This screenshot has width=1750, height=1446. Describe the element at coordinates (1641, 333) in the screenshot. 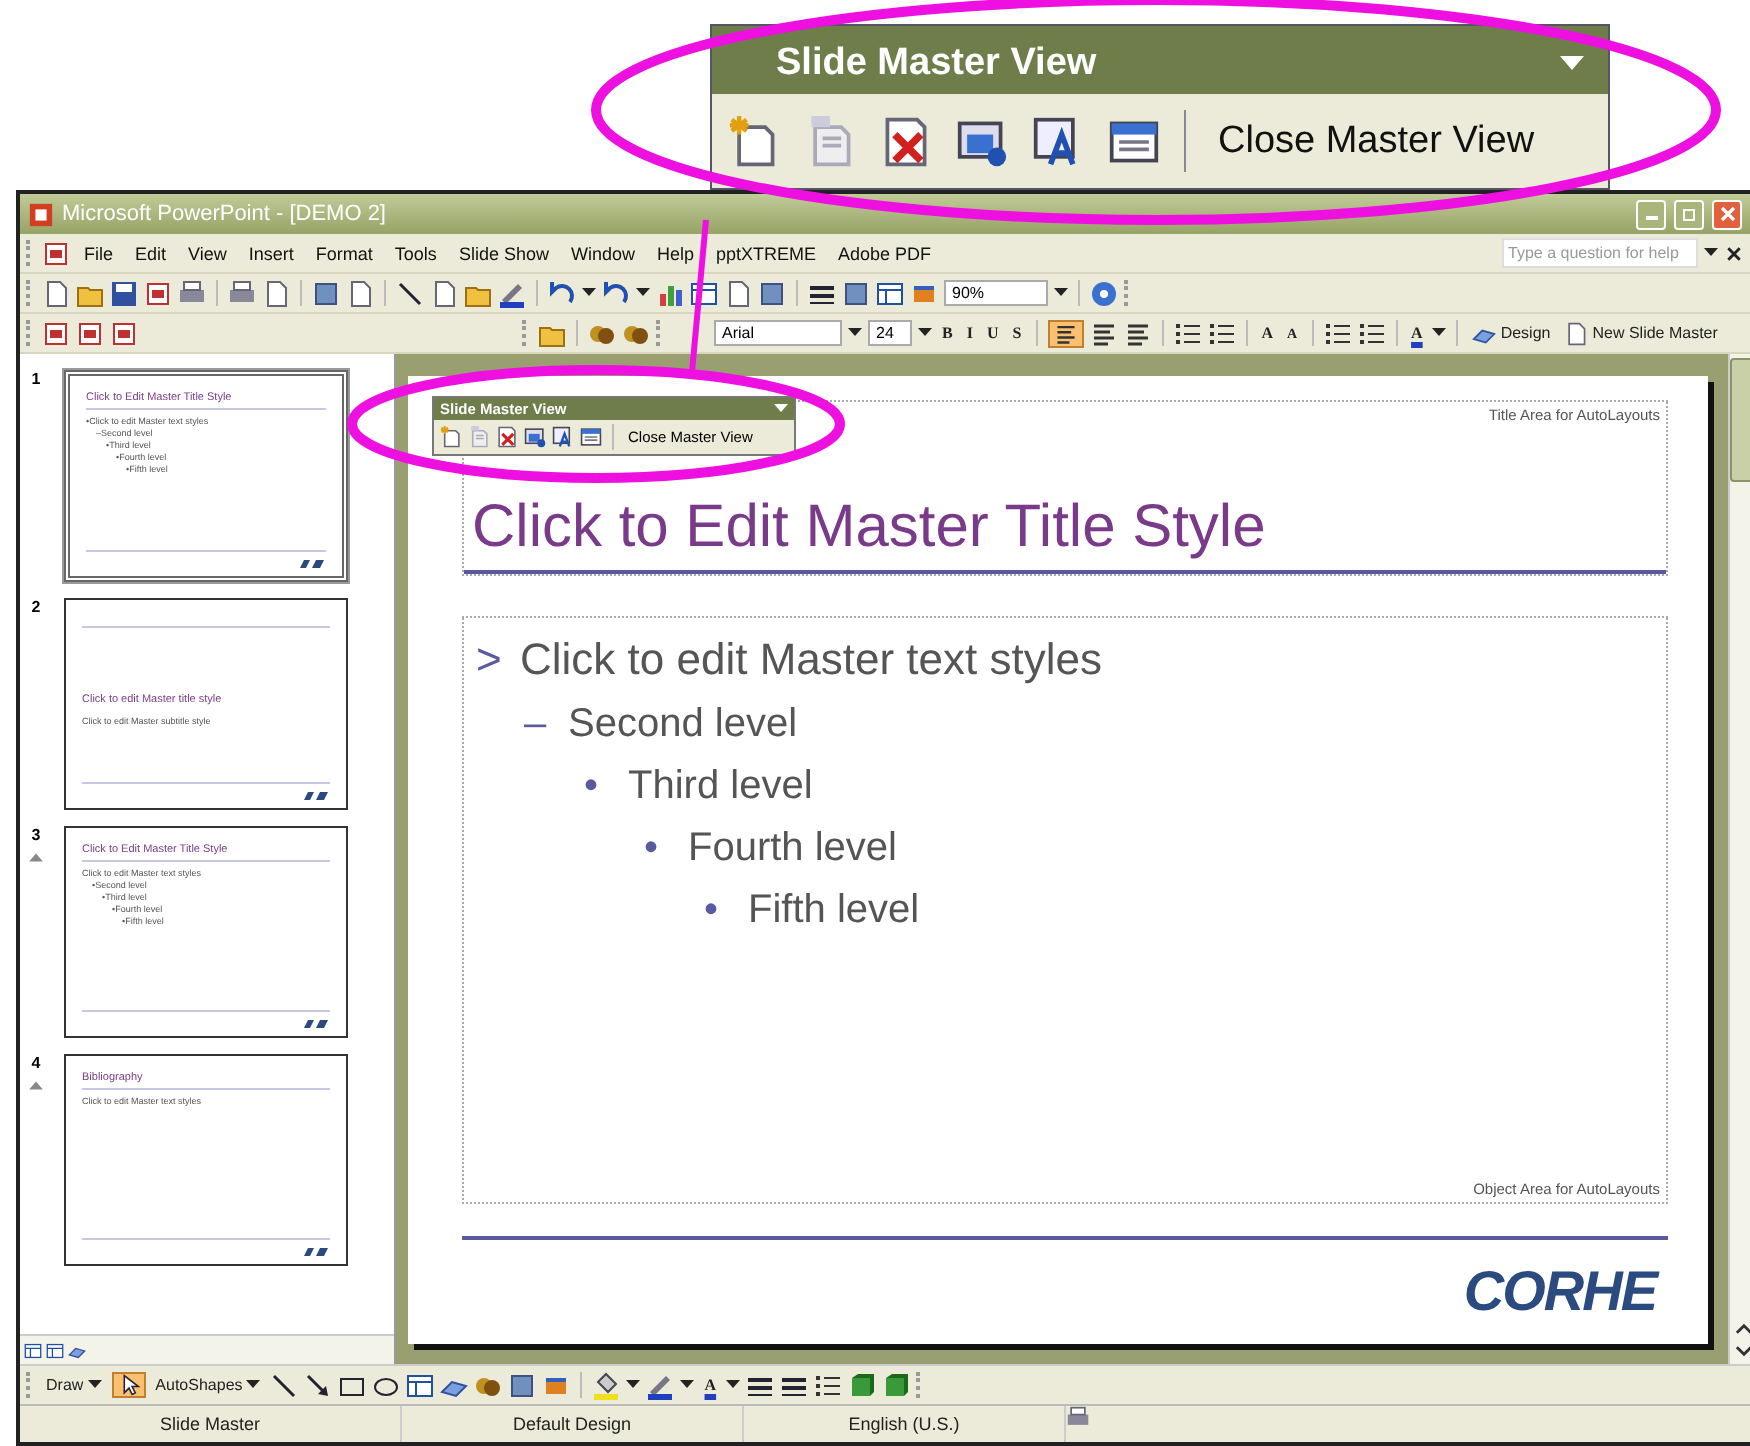

I see `new-slide-master-button: New Slide Master` at that location.